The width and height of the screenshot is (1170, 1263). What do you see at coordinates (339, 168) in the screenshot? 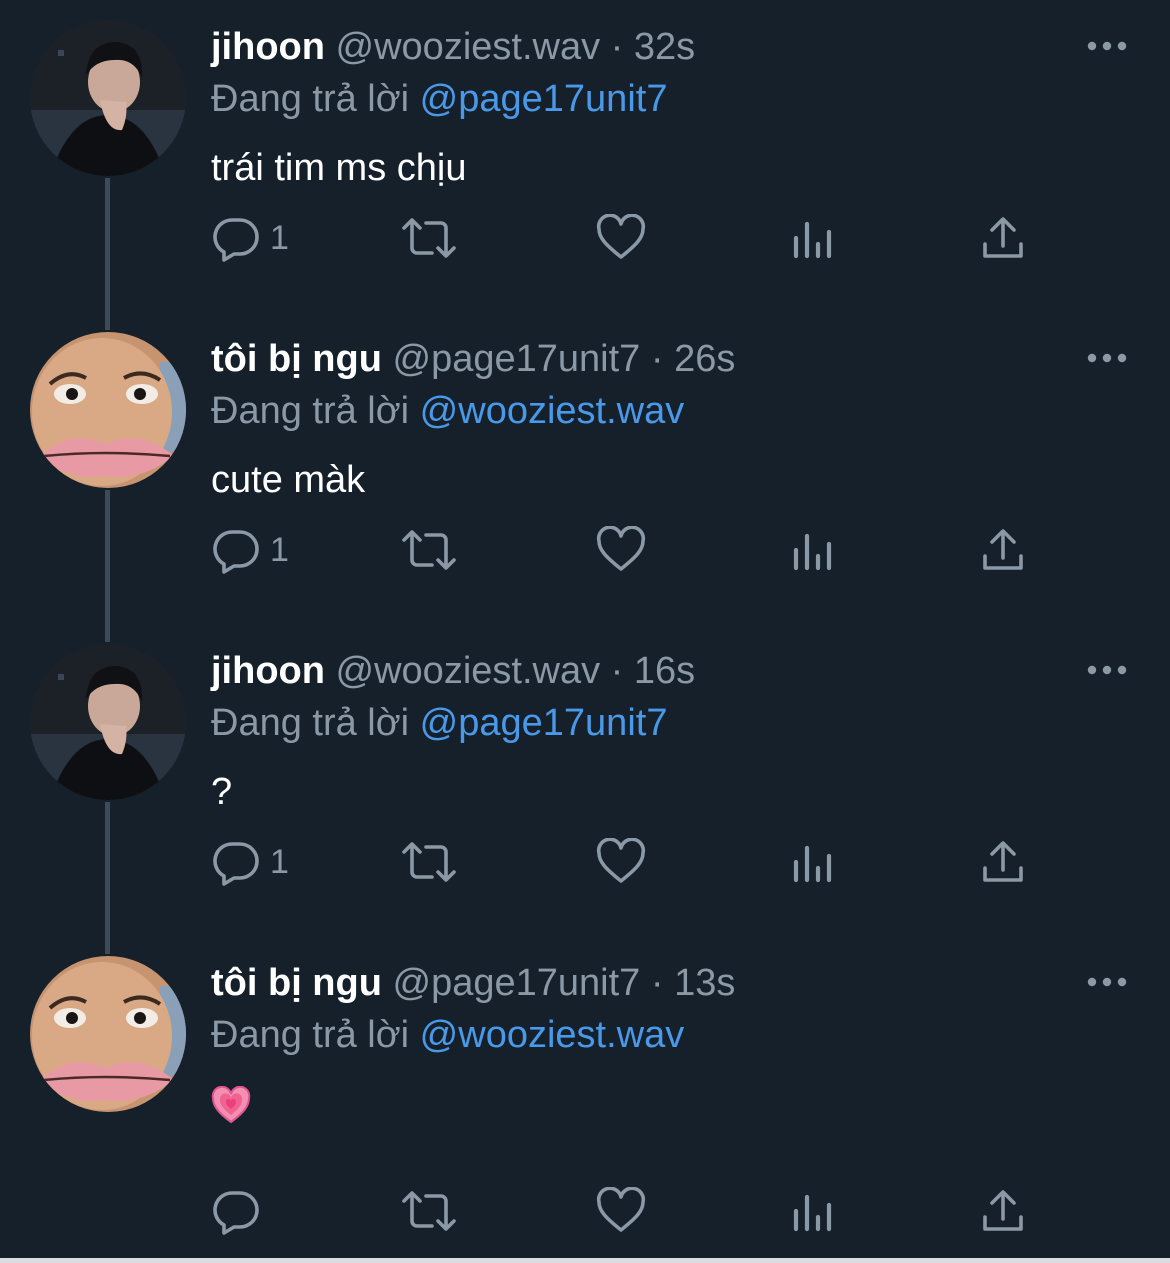
I see `tweet-text: trái tim ms chịu` at bounding box center [339, 168].